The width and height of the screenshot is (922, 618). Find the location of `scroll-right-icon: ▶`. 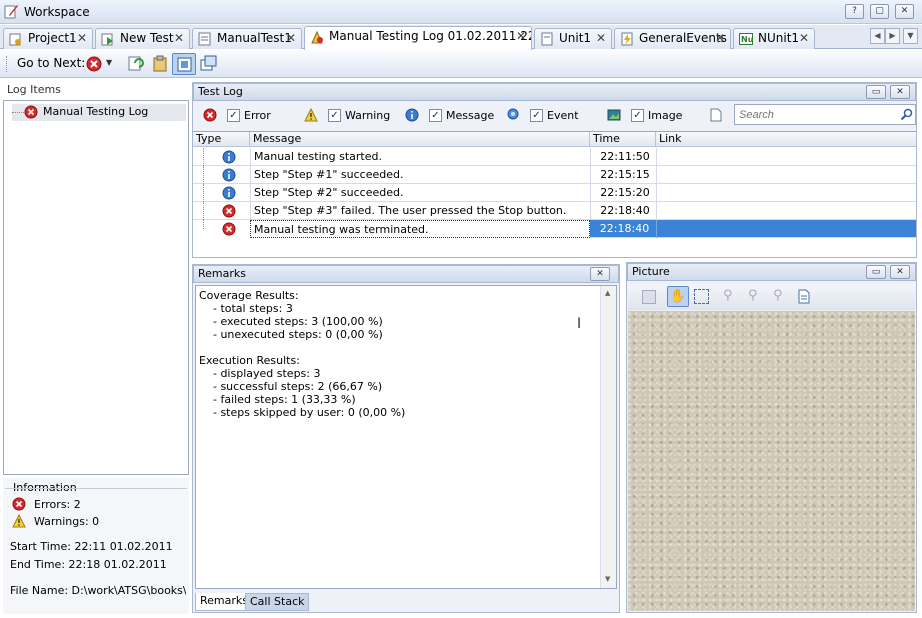

scroll-right-icon: ▶ is located at coordinates (892, 36).